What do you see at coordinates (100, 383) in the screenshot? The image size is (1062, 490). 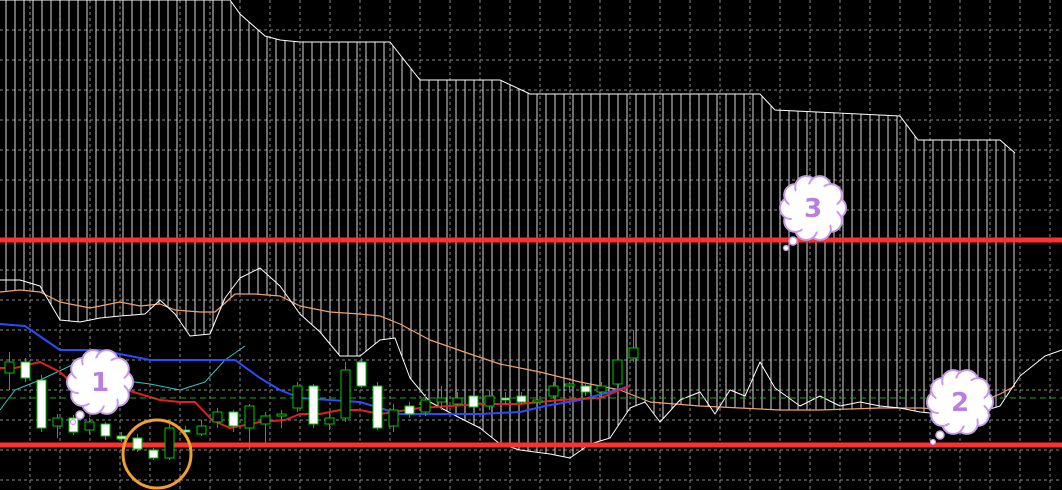 I see `bubble-label: 1` at bounding box center [100, 383].